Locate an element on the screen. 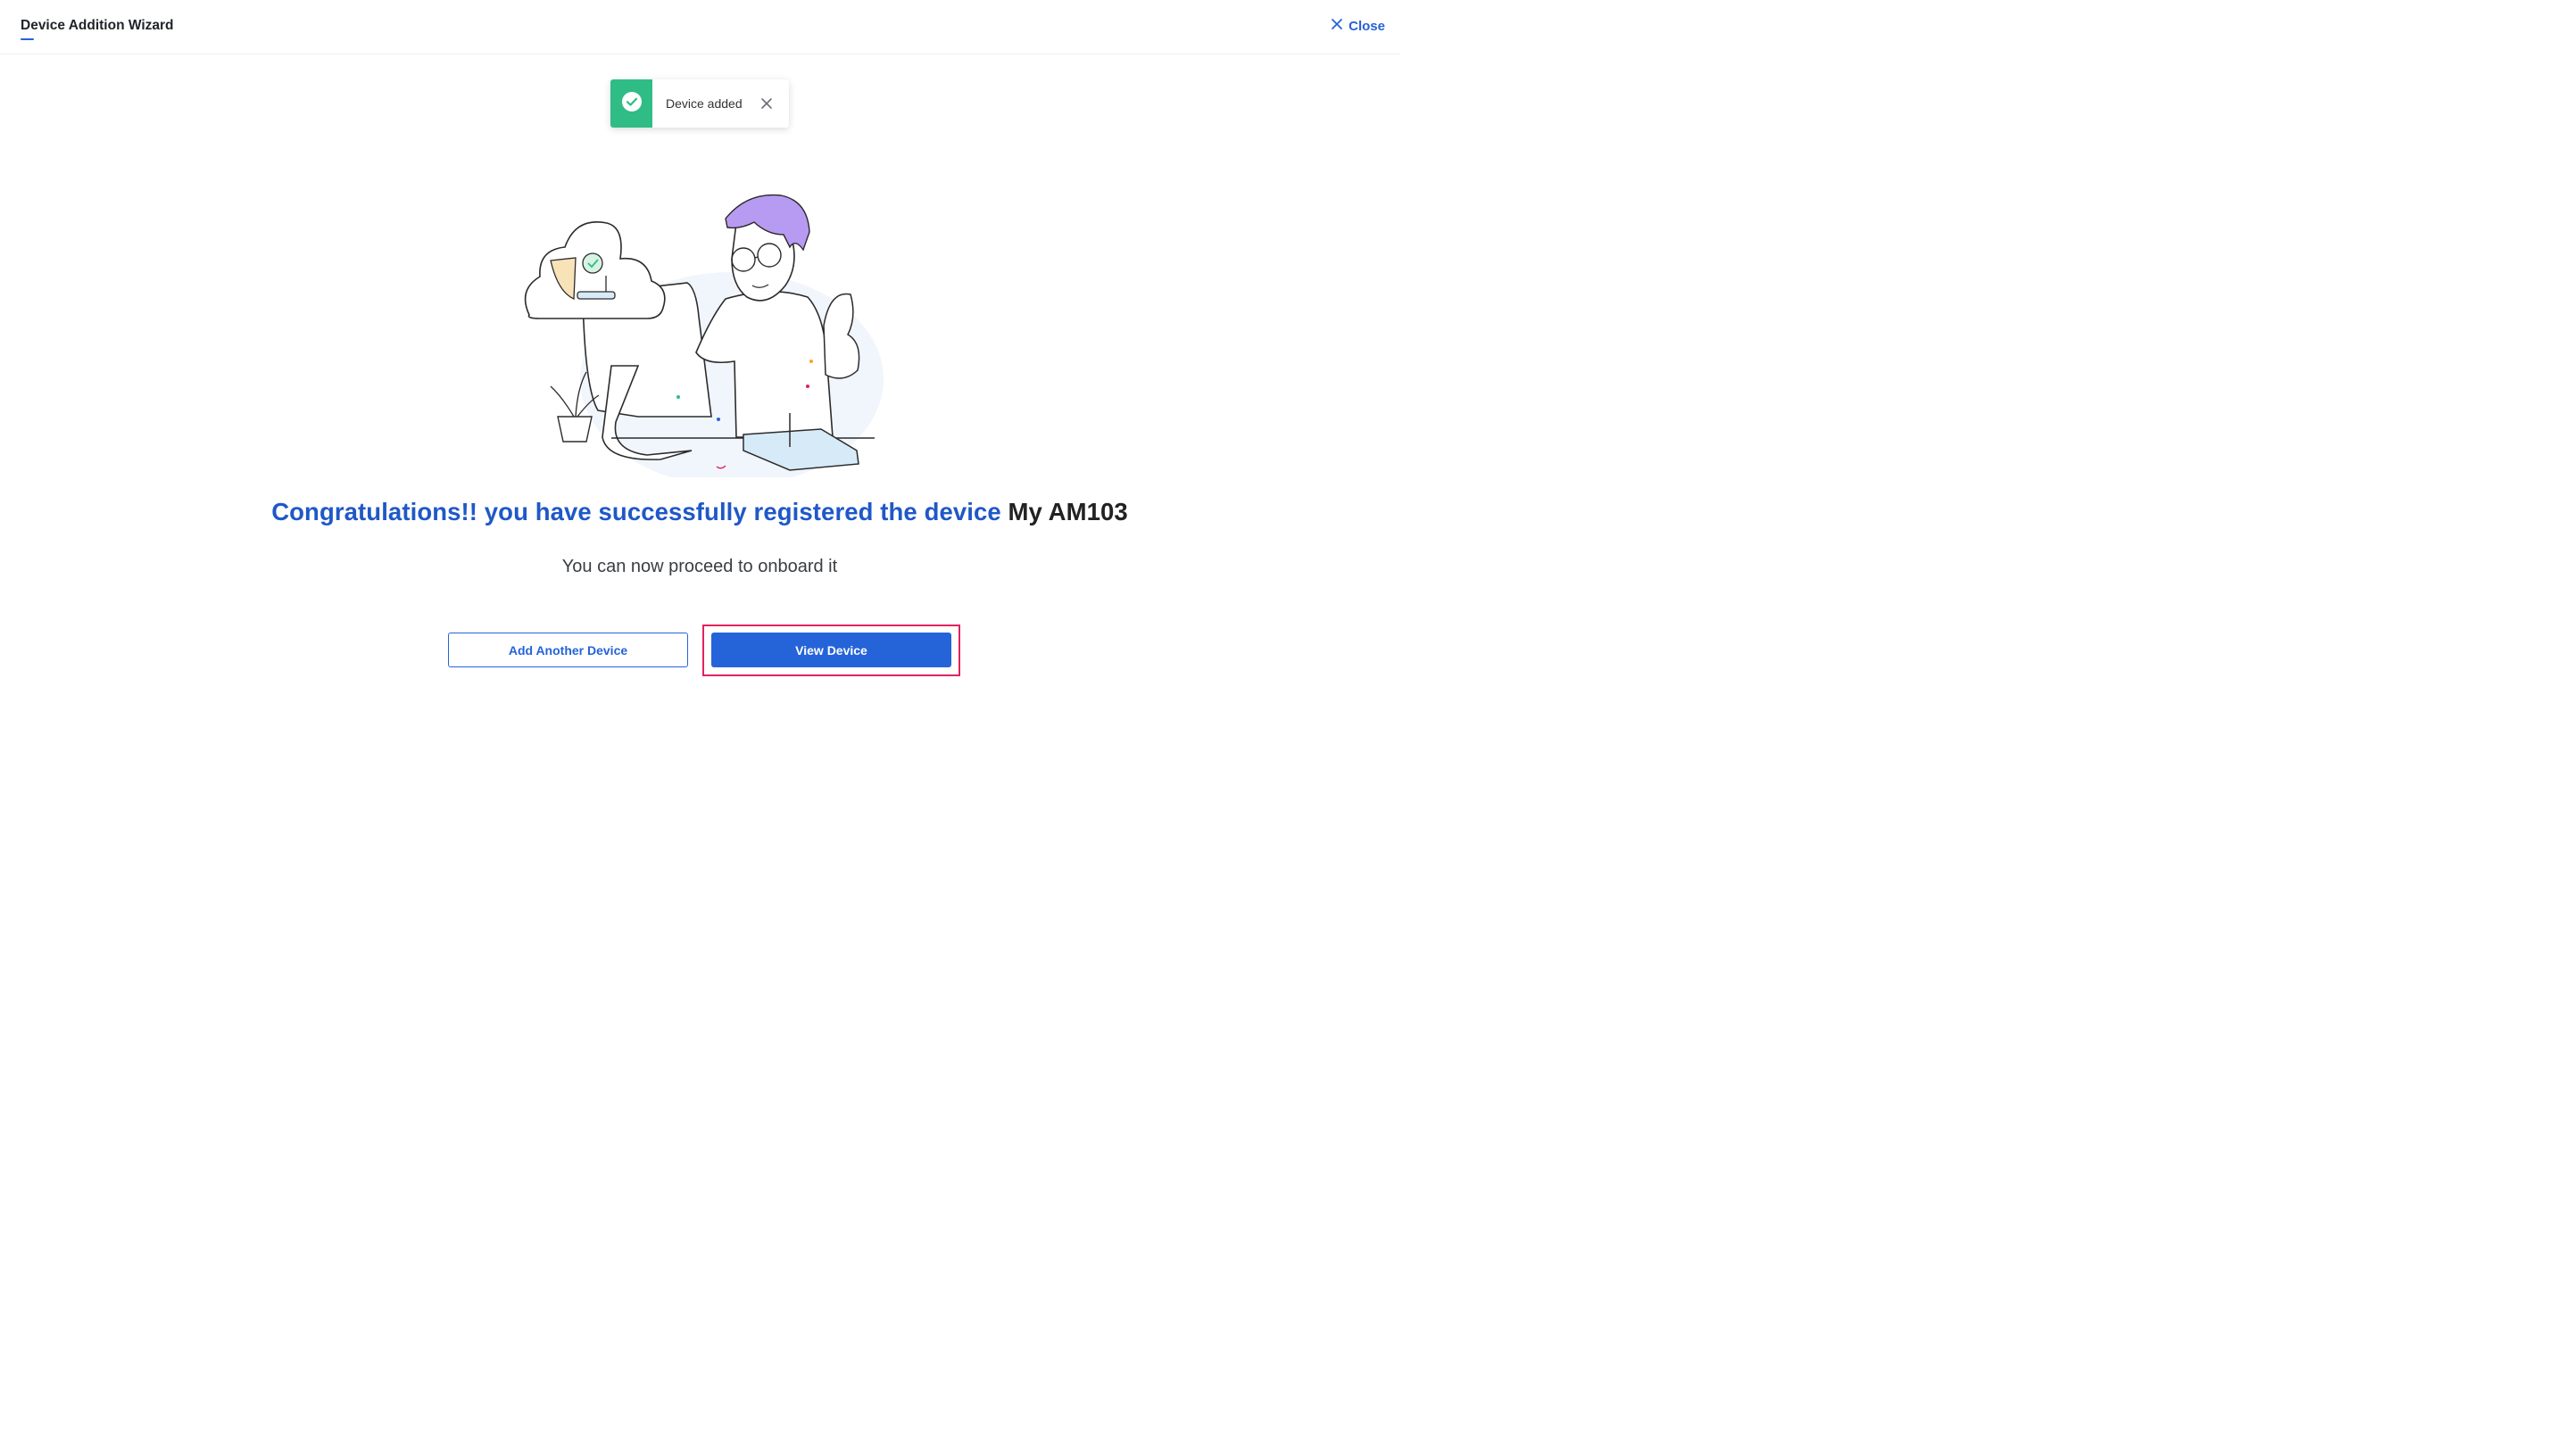  success-illustration is located at coordinates (700, 334).